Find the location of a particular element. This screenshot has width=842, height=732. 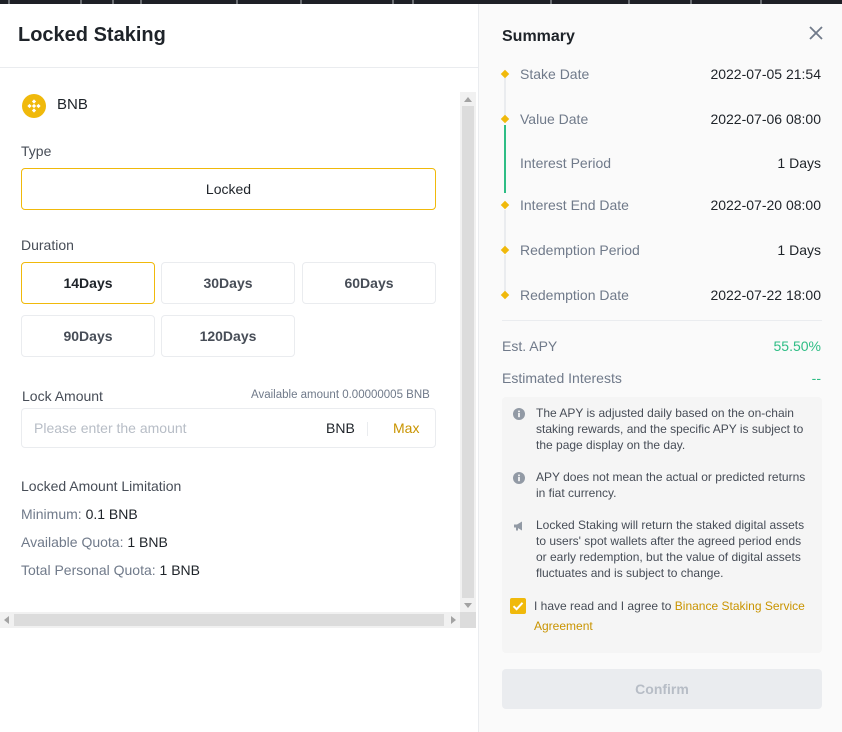

summary-value-interest-end-date: 2022-07-20 08:00 is located at coordinates (765, 205).